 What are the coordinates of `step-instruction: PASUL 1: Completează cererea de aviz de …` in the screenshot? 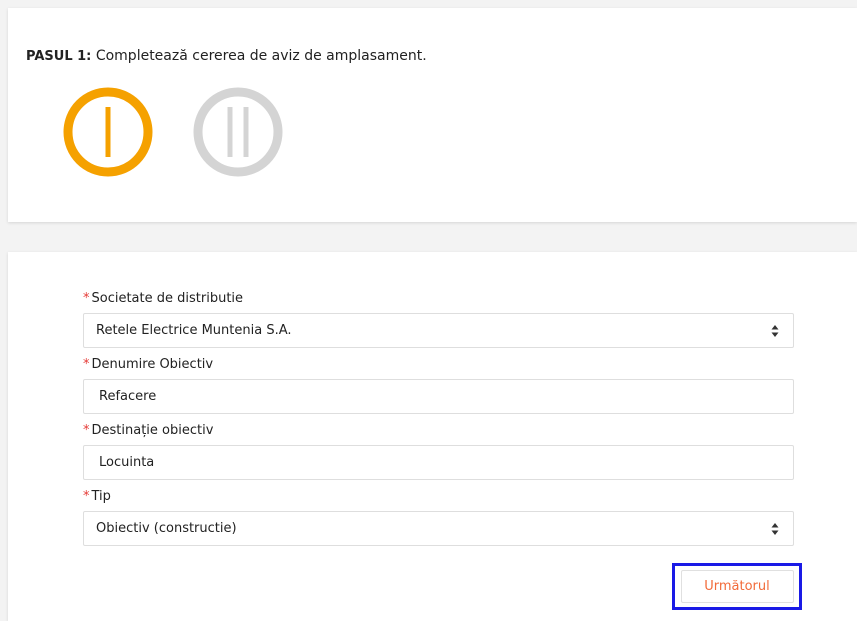 It's located at (226, 56).